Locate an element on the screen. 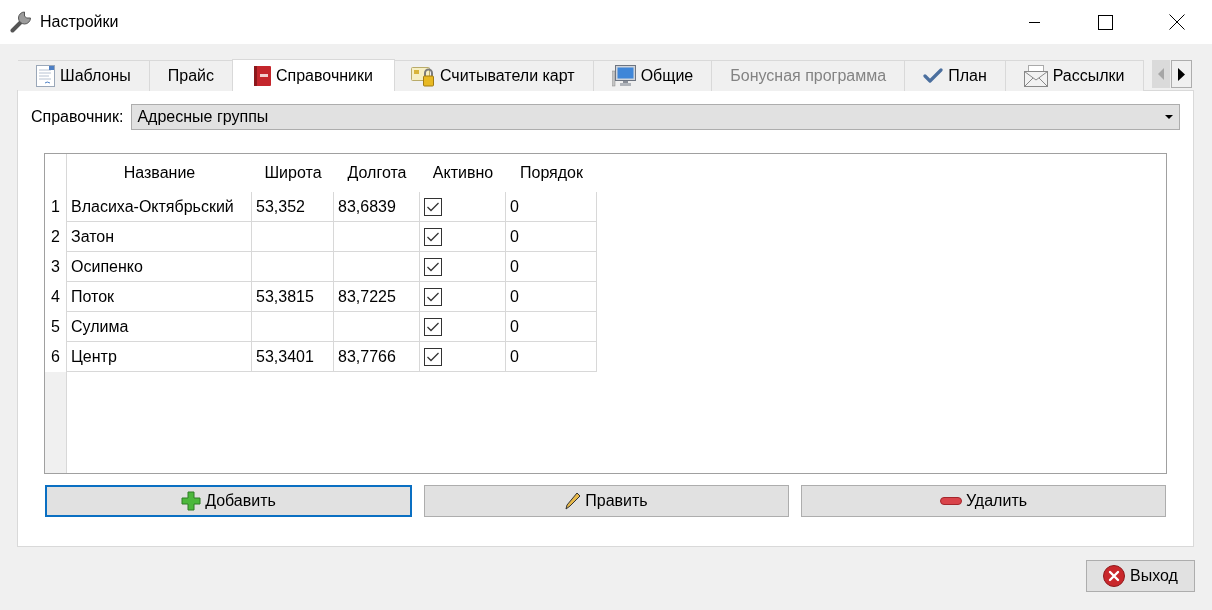 This screenshot has width=1212, height=610. envelope-icon is located at coordinates (1035, 76).